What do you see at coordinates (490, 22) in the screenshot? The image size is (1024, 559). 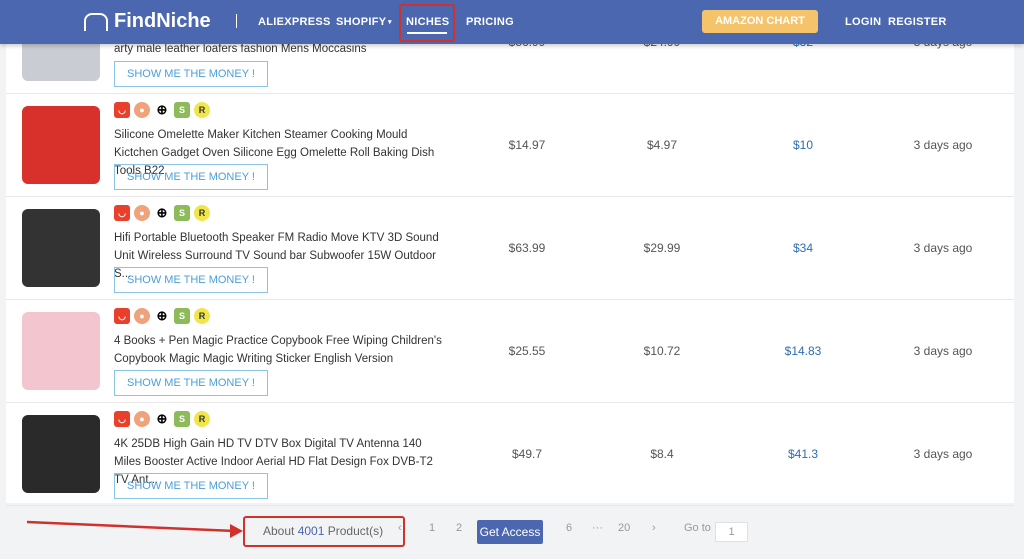 I see `nav-pricing: PRICING` at bounding box center [490, 22].